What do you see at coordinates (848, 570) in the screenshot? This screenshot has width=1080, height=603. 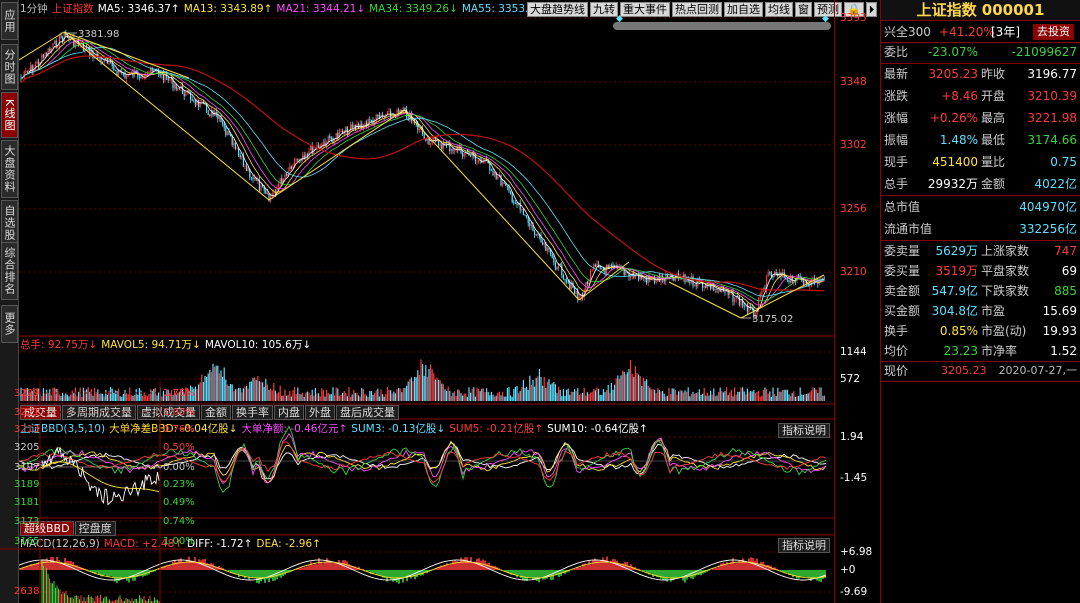 I see `macd-tick: +0` at bounding box center [848, 570].